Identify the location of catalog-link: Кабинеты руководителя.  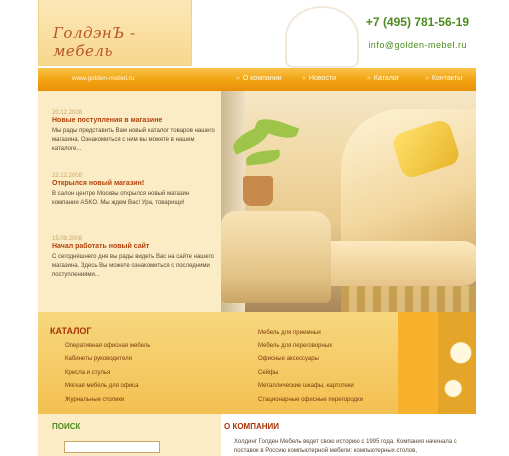
(98, 359).